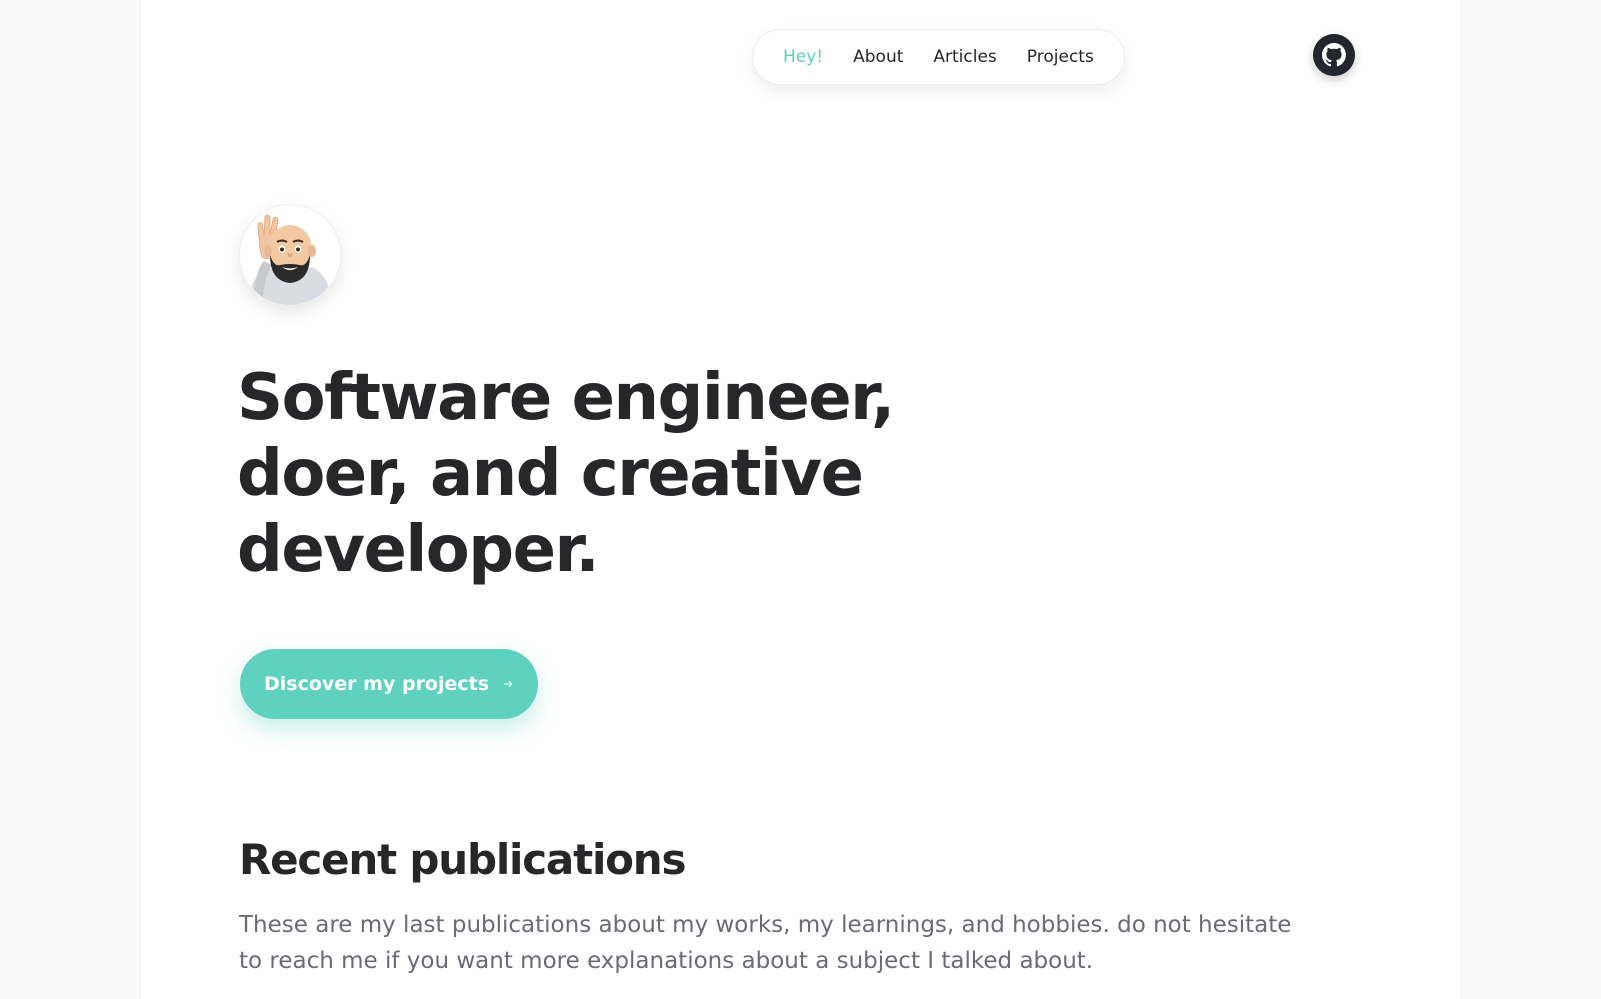 Image resolution: width=1601 pixels, height=999 pixels. I want to click on nav-item-projects: Projects, so click(1060, 57).